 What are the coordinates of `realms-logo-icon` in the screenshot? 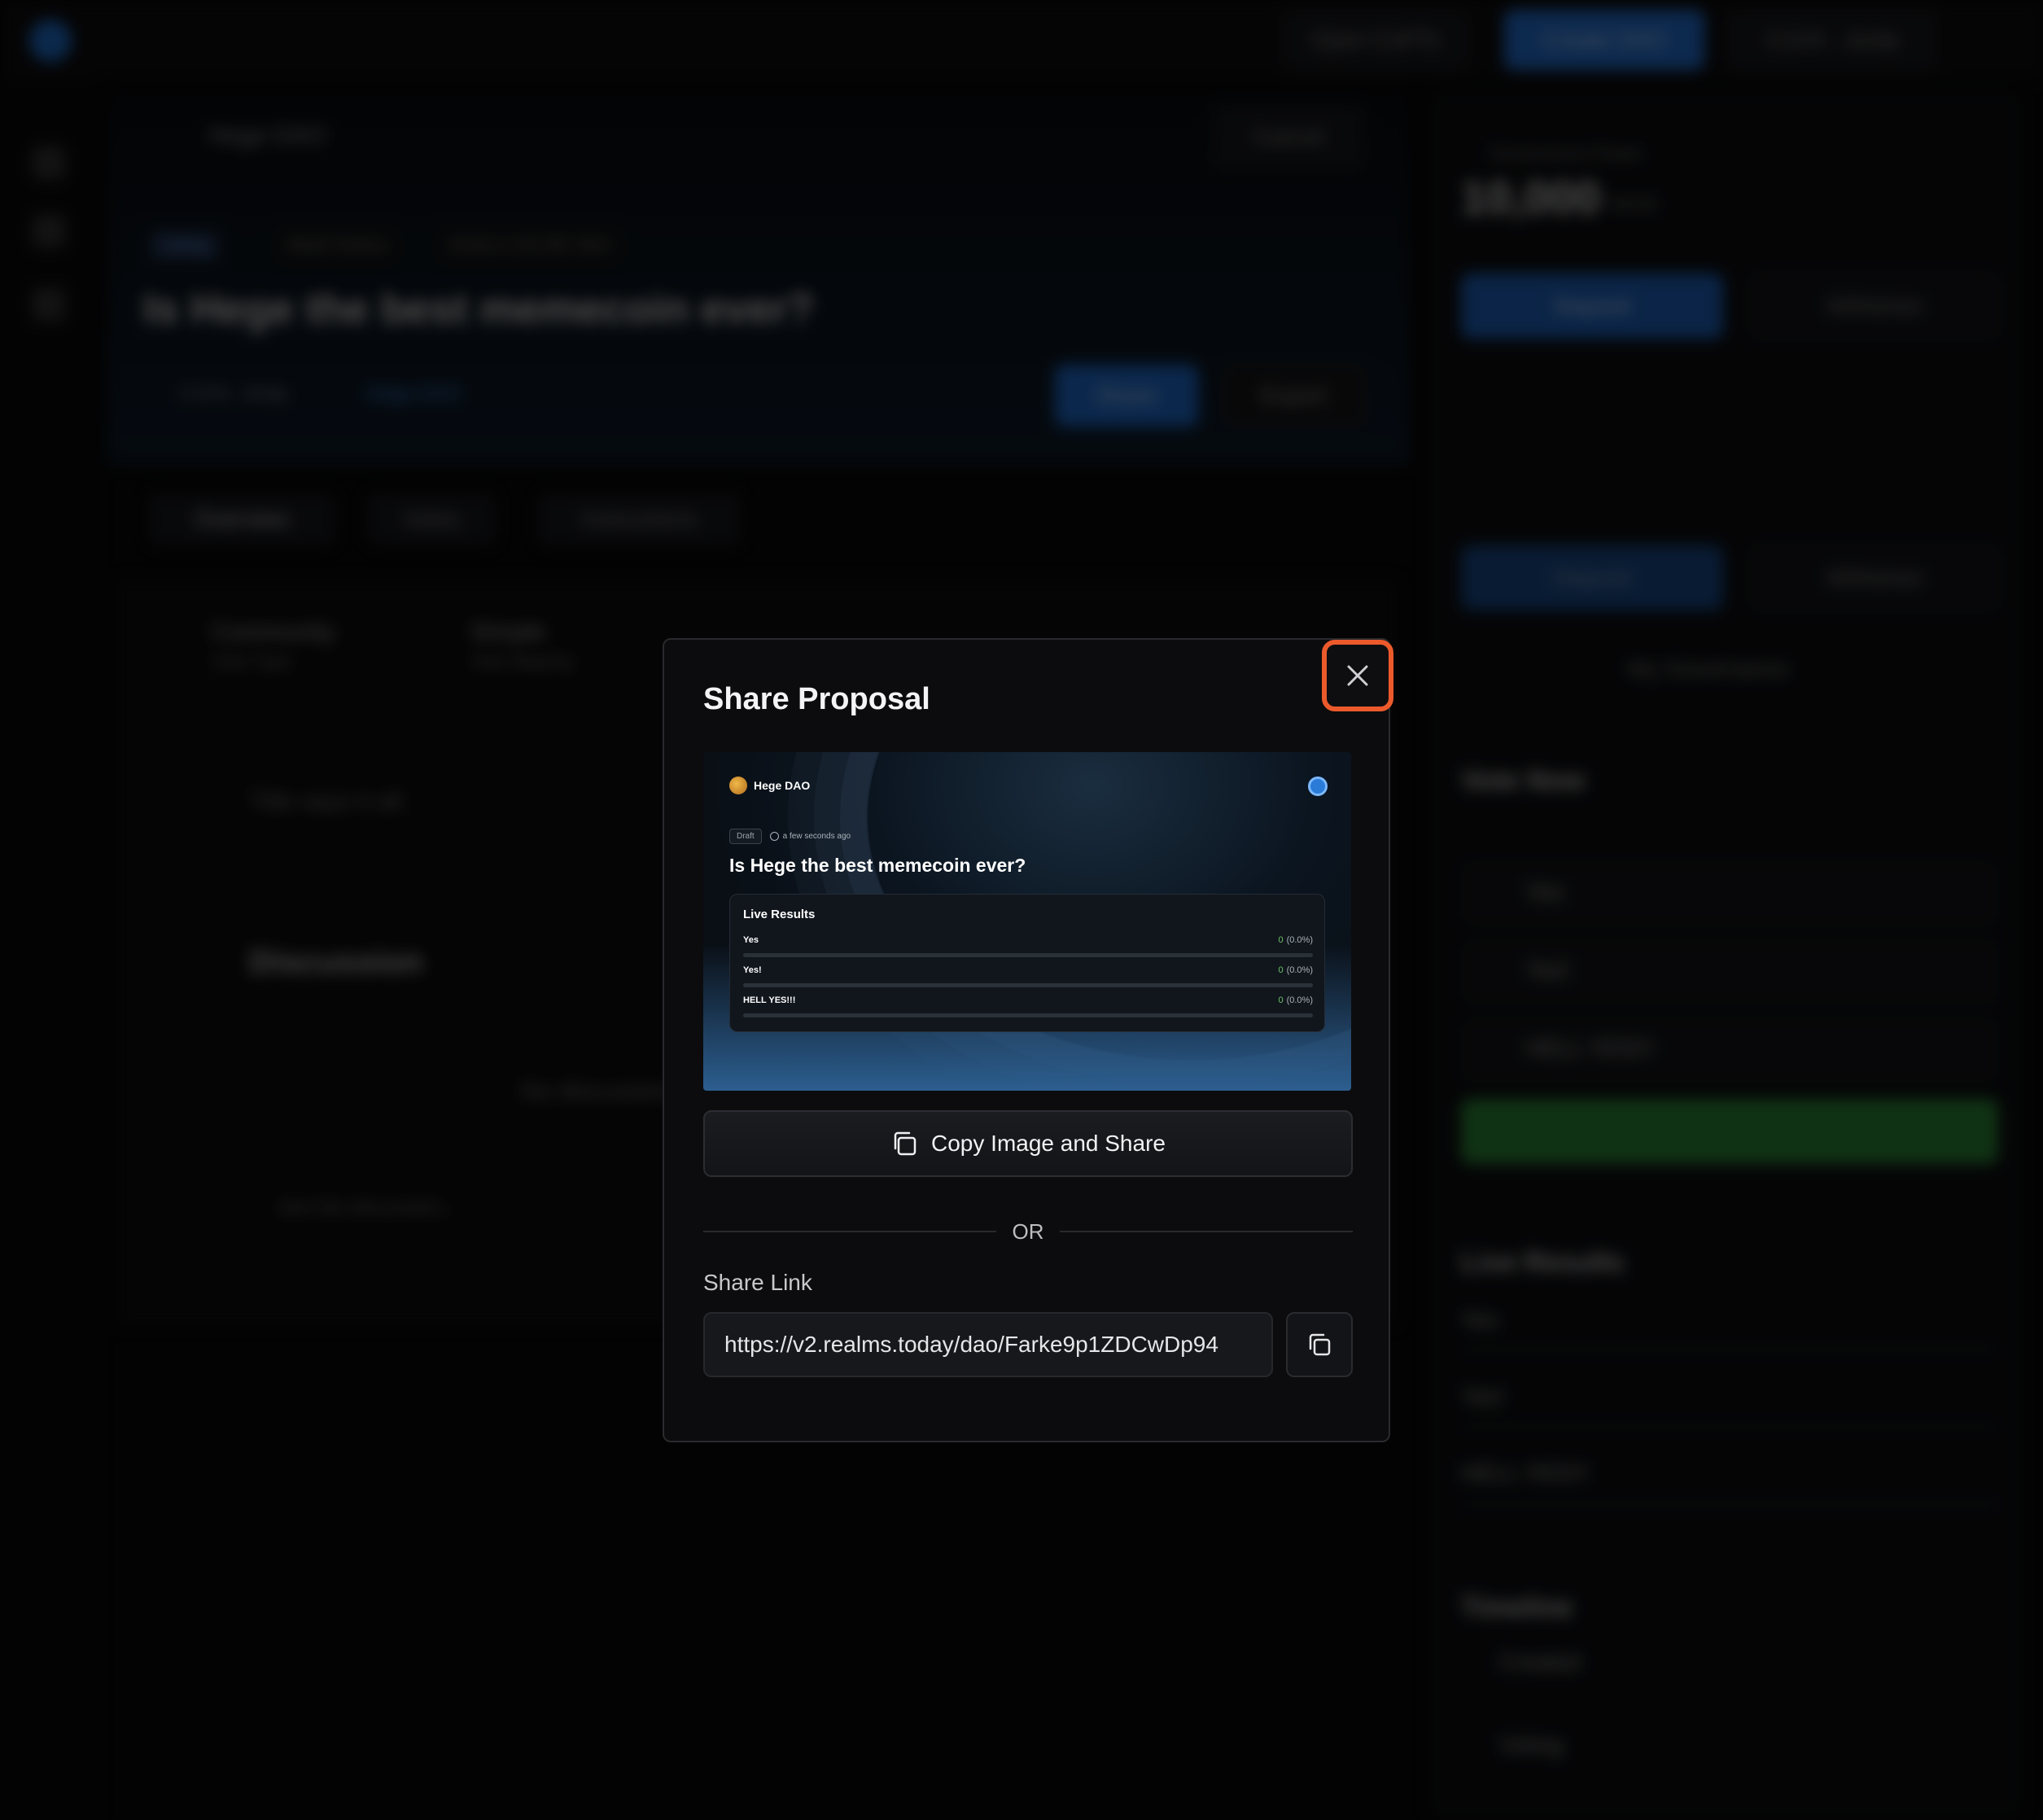 It's located at (1318, 786).